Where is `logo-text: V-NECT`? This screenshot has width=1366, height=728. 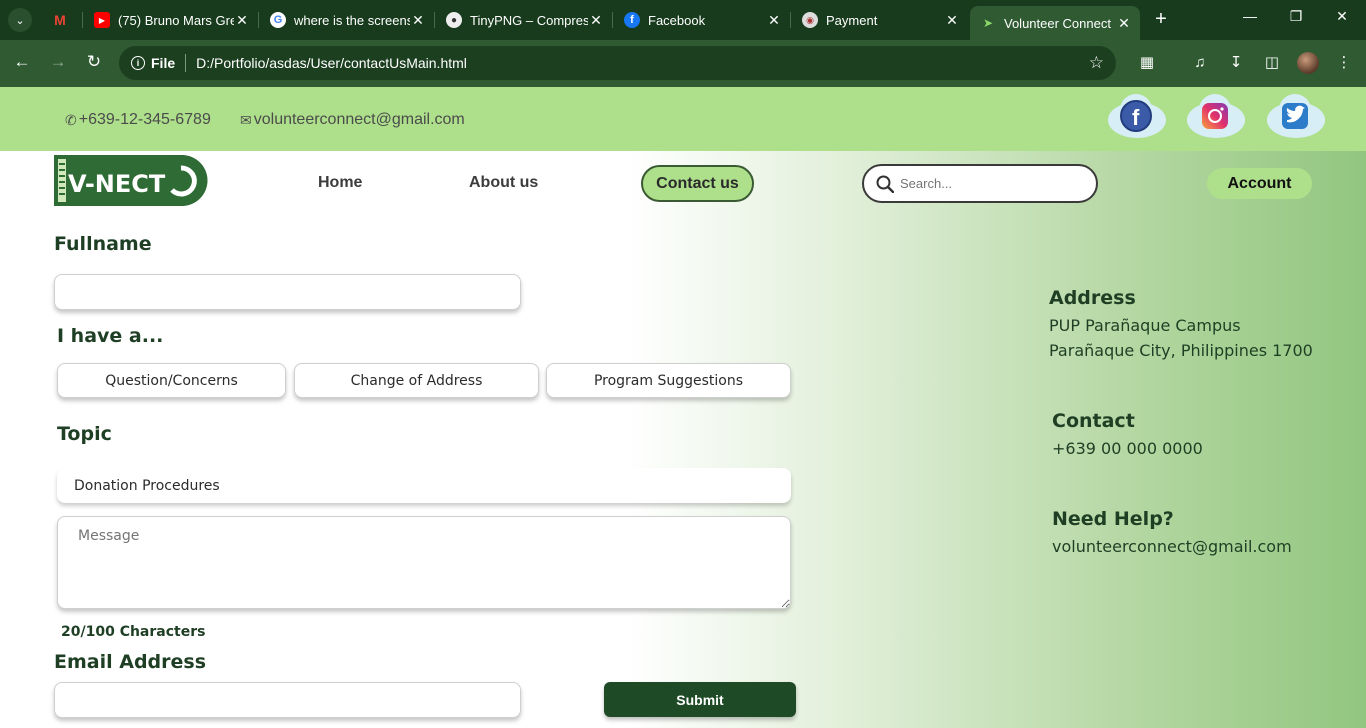
logo-text: V-NECT is located at coordinates (117, 184).